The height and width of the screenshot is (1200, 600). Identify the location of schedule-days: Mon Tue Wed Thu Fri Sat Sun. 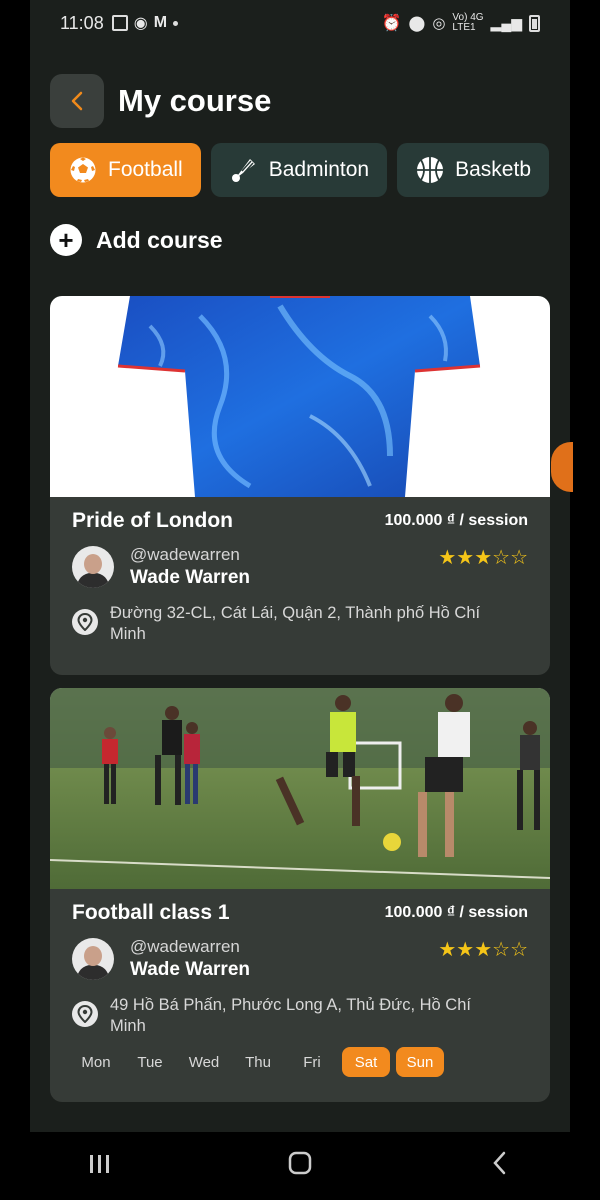
(300, 1062).